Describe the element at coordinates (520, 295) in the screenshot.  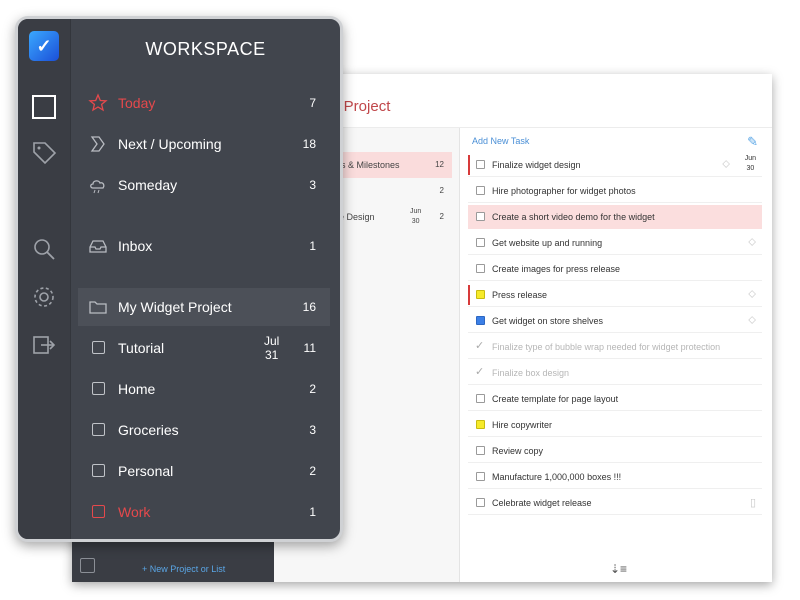
I see `task-text: Press release` at that location.